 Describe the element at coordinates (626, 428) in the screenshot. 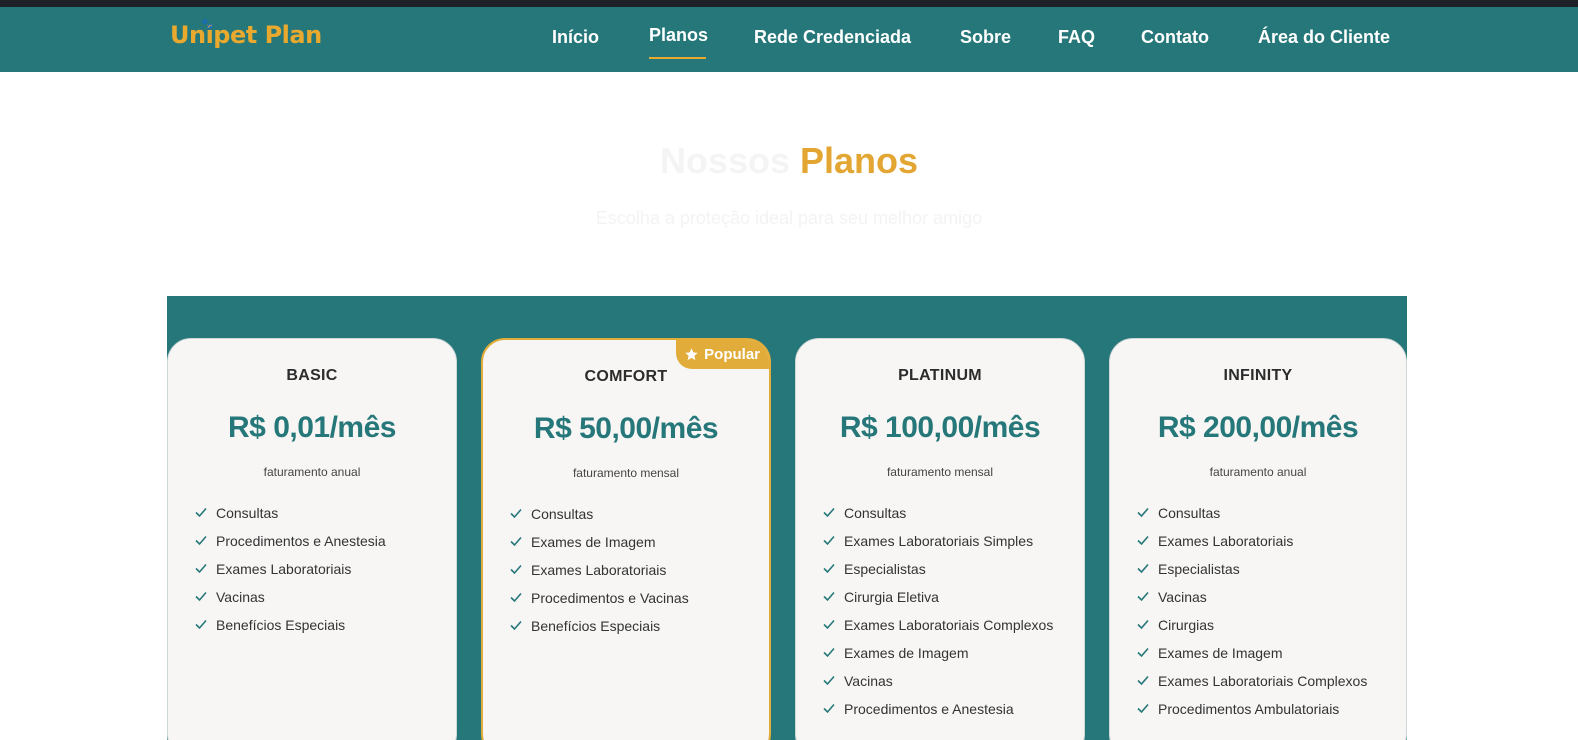

I see `plan-price: R$ 50,00/mês` at that location.